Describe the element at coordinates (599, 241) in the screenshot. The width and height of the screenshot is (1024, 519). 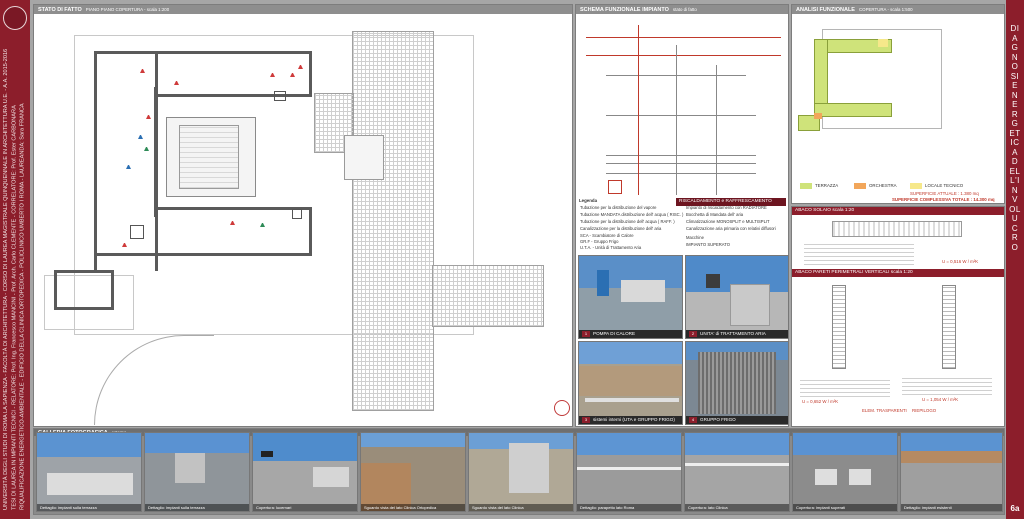
I see `legend-item: GR.F - Gruppo Frigo` at that location.